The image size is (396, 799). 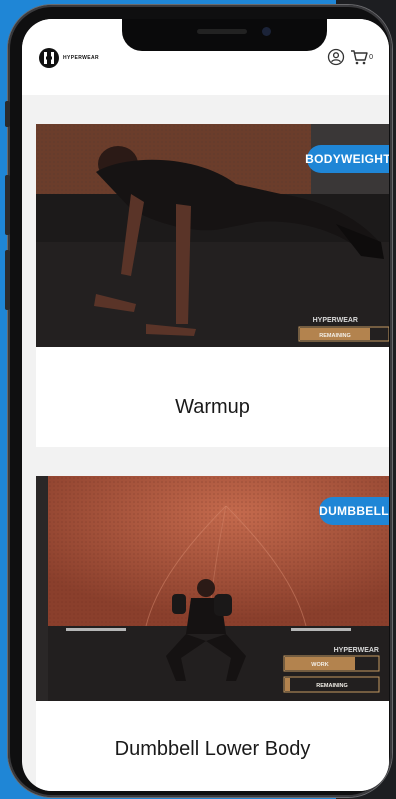 I want to click on cart-button: 0, so click(x=361, y=57).